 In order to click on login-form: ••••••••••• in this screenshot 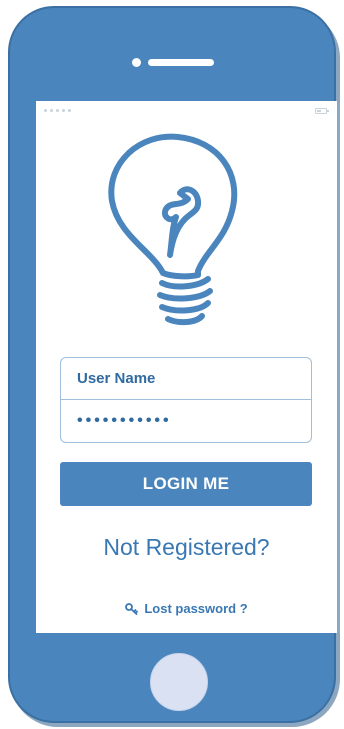, I will do `click(186, 400)`.